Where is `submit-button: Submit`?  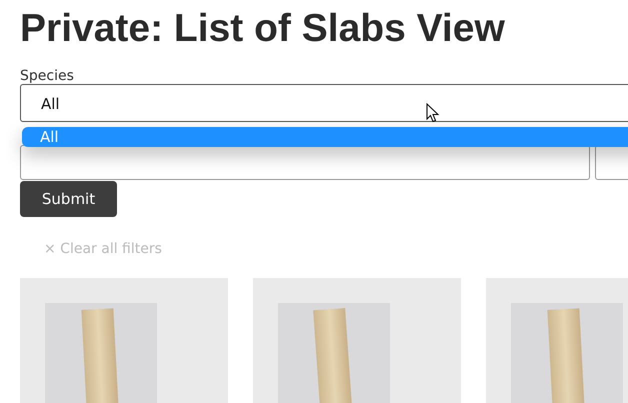 submit-button: Submit is located at coordinates (68, 199).